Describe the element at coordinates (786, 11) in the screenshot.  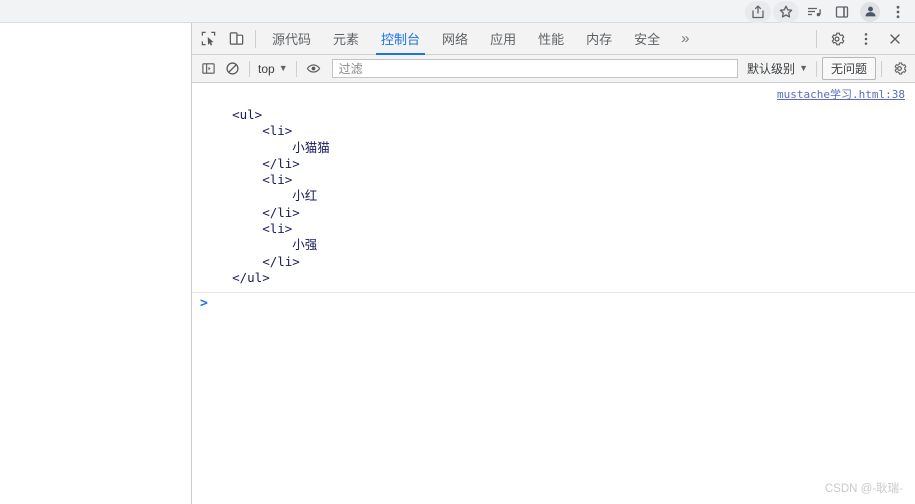
I see `bookmark-star-icon` at that location.